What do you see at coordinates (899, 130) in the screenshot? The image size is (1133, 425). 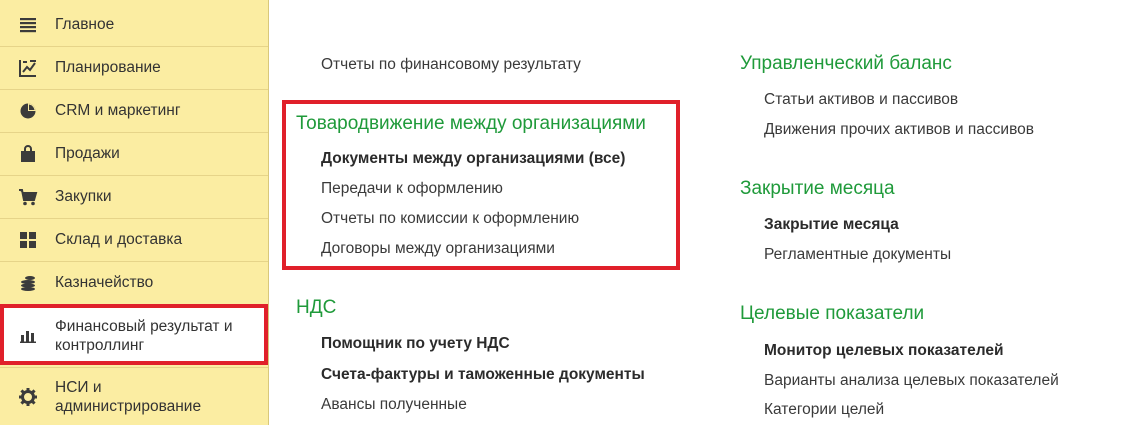 I see `link-other-asset-movements: Движения прочих активов и пассивов` at bounding box center [899, 130].